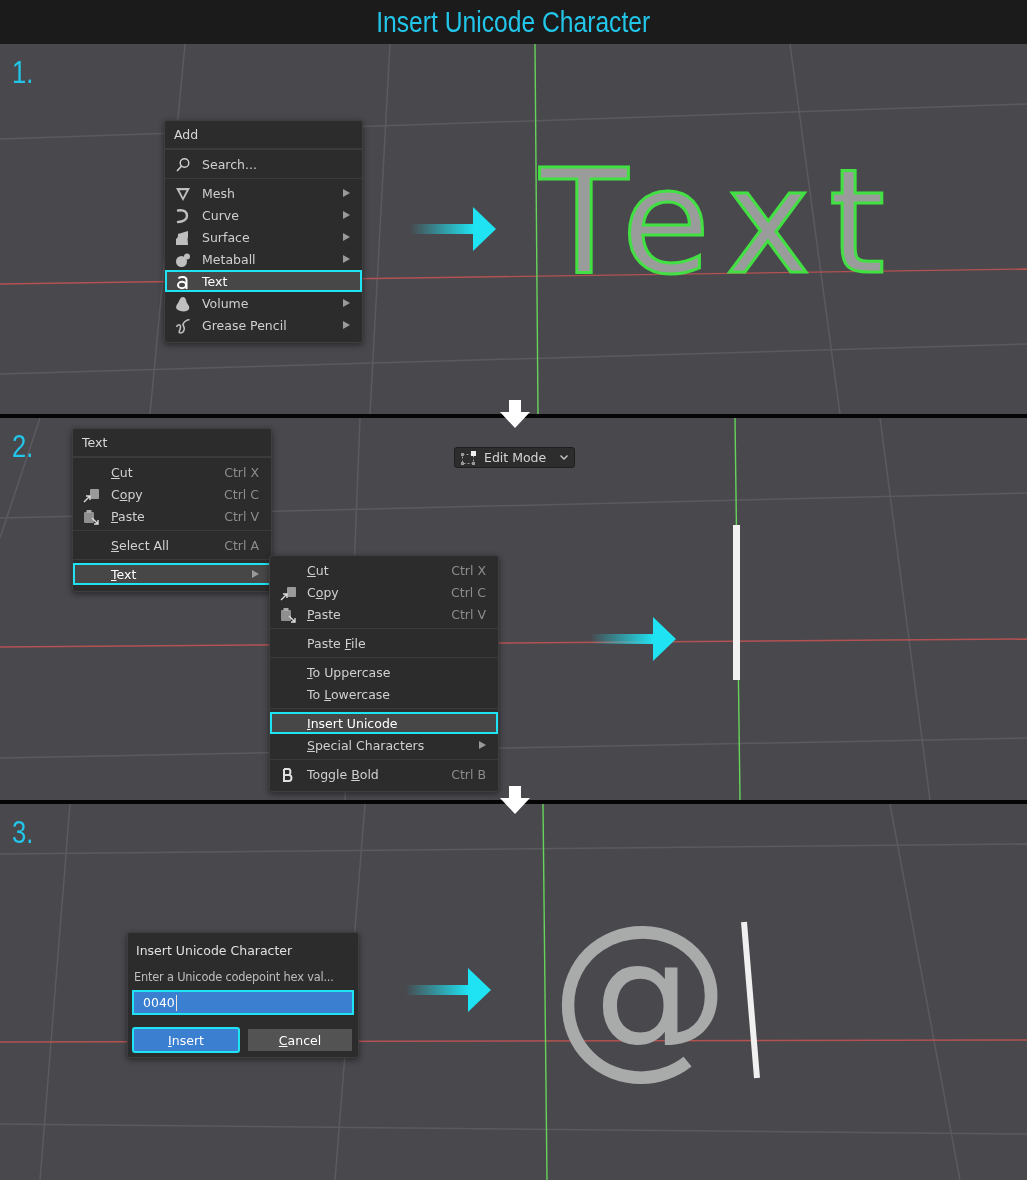  I want to click on menu-title: Add, so click(263, 135).